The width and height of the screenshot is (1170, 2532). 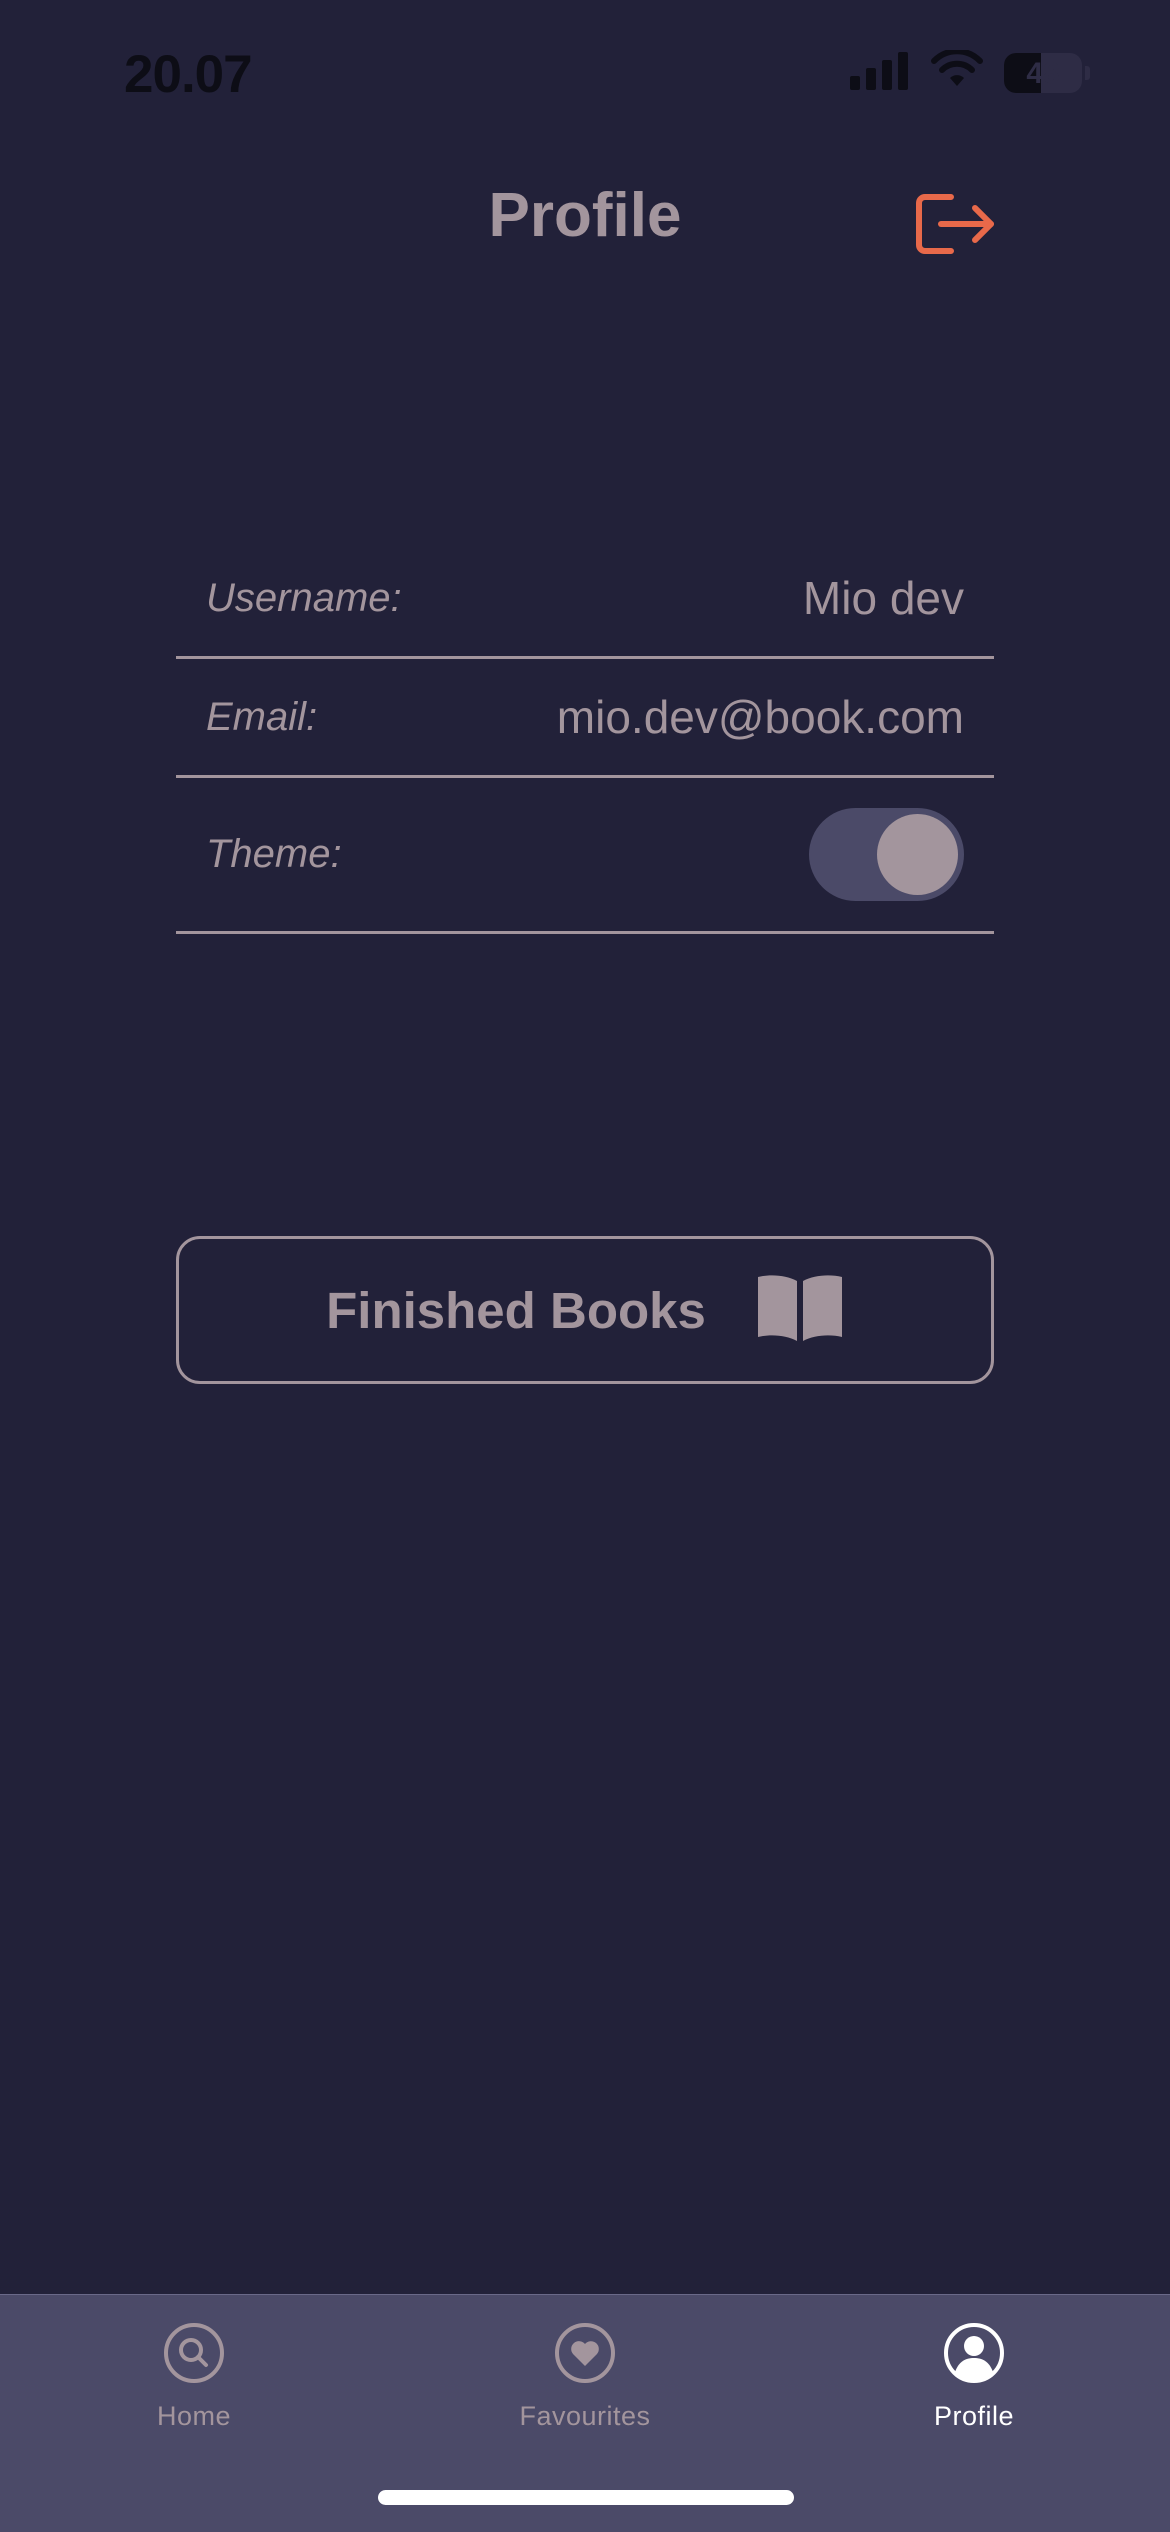 I want to click on theme-toggle, so click(x=886, y=854).